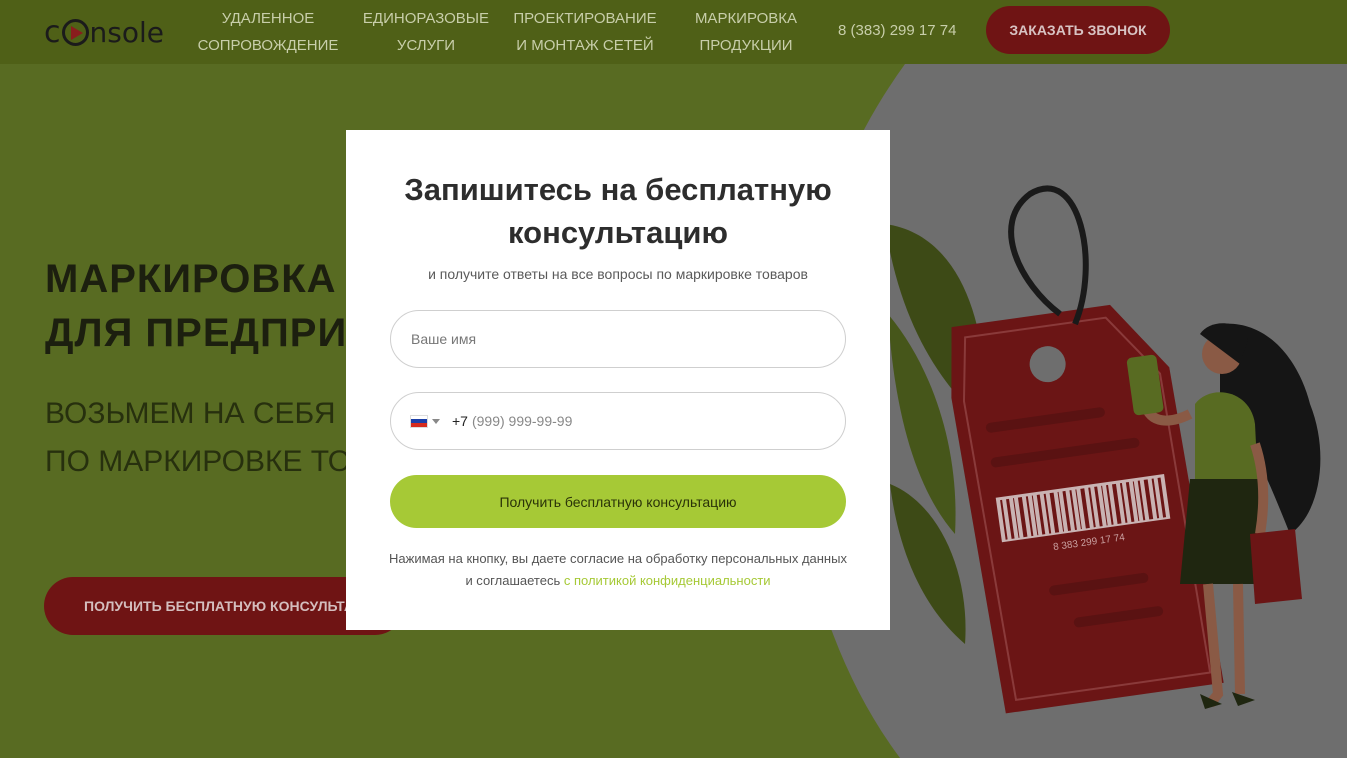 This screenshot has height=758, width=1347. I want to click on nav-line: И МОНТАЖ СЕТЕЙ, so click(585, 45).